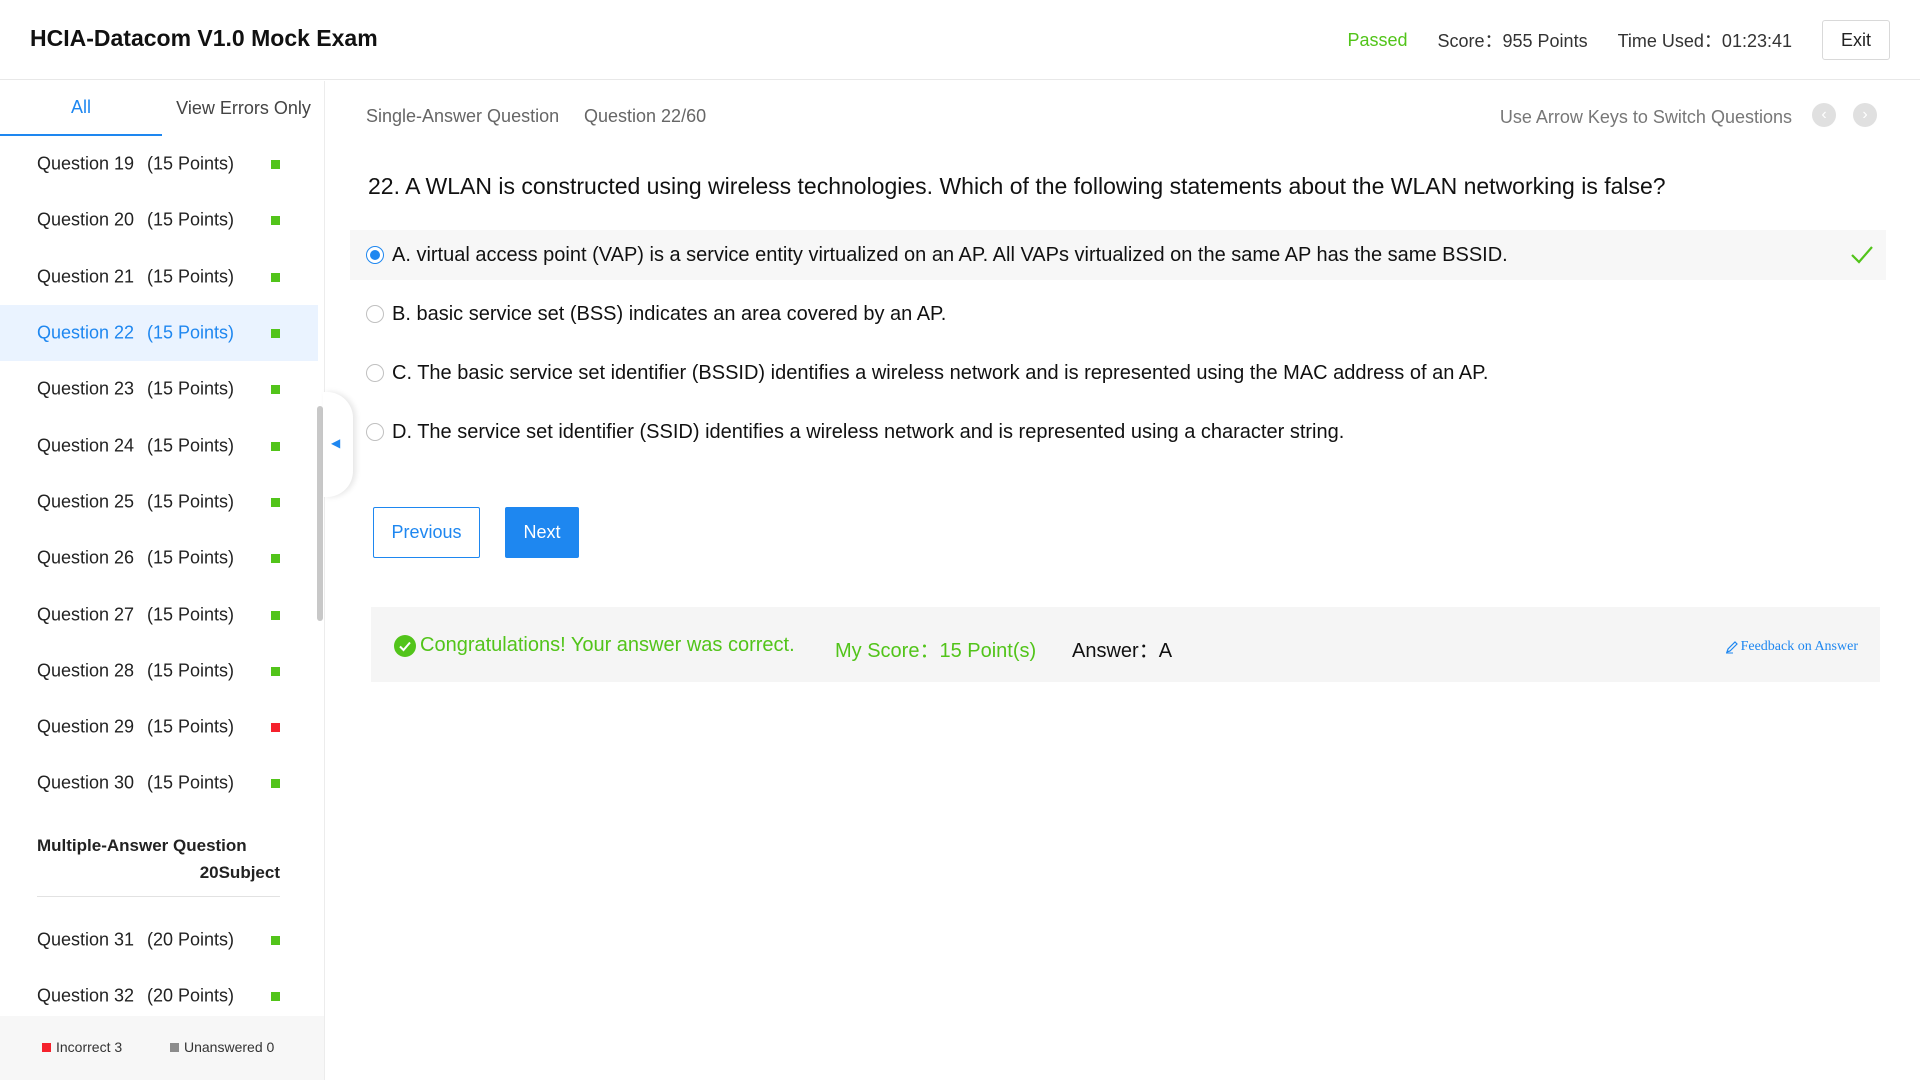  I want to click on tab-view-errors-only: View Errors Only, so click(243, 108).